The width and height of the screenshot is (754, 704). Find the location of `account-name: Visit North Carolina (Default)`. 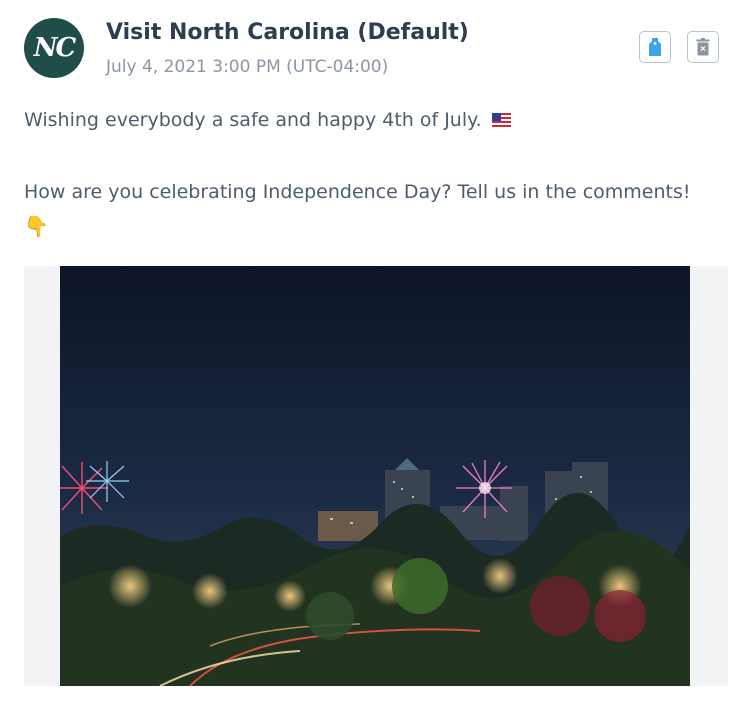

account-name: Visit North Carolina (Default) is located at coordinates (287, 32).